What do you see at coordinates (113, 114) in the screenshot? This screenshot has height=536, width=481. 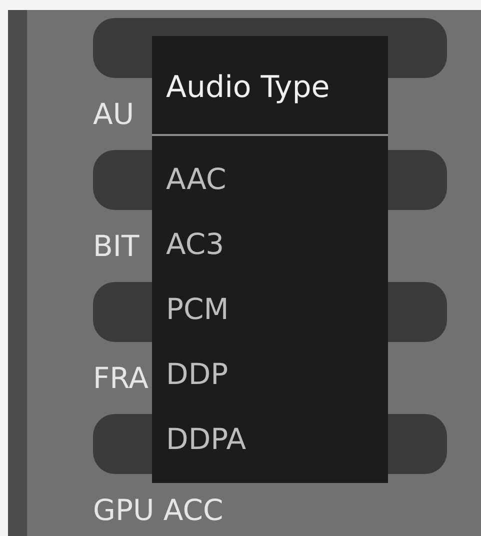 I see `setting-label: AU` at bounding box center [113, 114].